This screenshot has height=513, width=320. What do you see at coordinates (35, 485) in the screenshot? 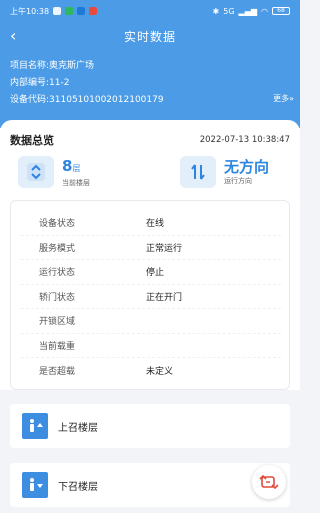
I see `person-down-icon` at bounding box center [35, 485].